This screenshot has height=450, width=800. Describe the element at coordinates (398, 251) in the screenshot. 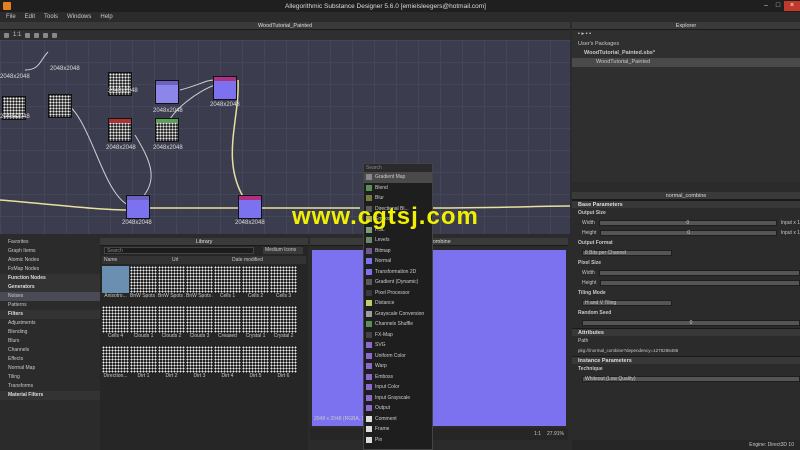

I see `popup-node-item: Bitmap` at that location.